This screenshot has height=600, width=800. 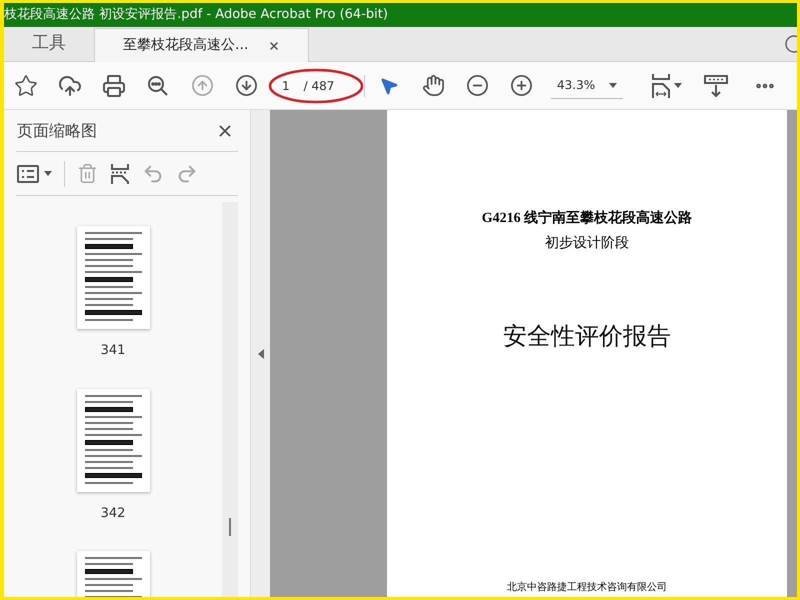 What do you see at coordinates (196, 15) in the screenshot?
I see `window-title: 枝花段高速公路 初设安评报告.pdf - Adobe Acrobat Pro (64-bit)` at bounding box center [196, 15].